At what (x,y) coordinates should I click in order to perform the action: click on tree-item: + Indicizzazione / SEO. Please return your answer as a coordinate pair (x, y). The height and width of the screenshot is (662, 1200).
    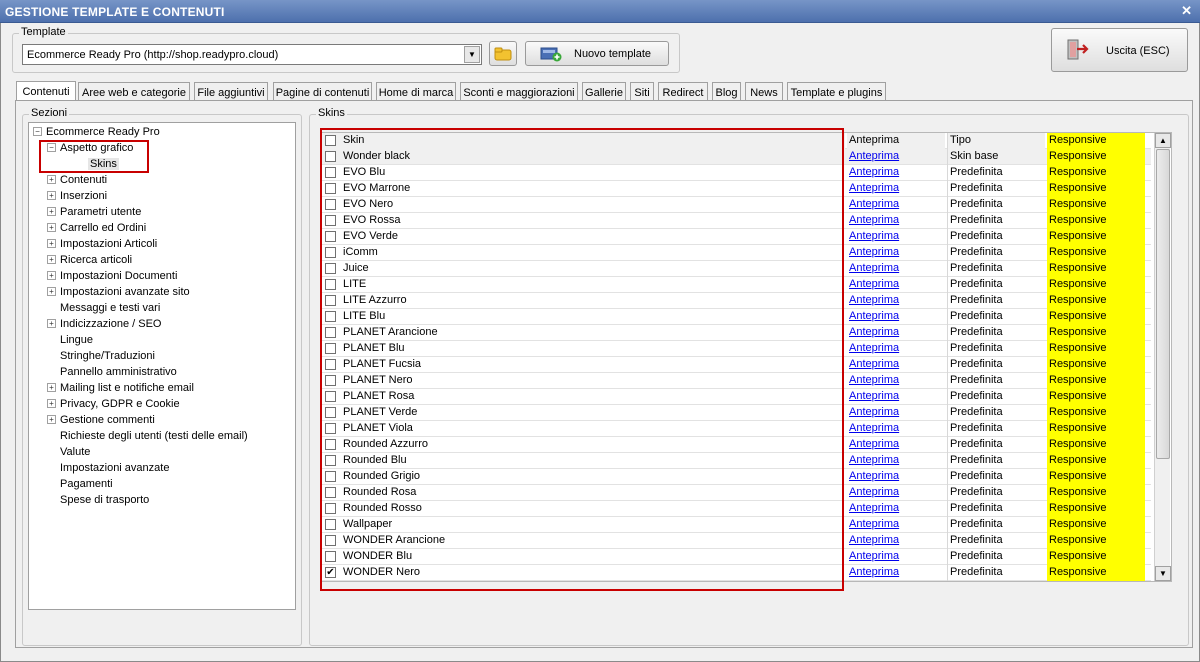
    Looking at the image, I should click on (104, 325).